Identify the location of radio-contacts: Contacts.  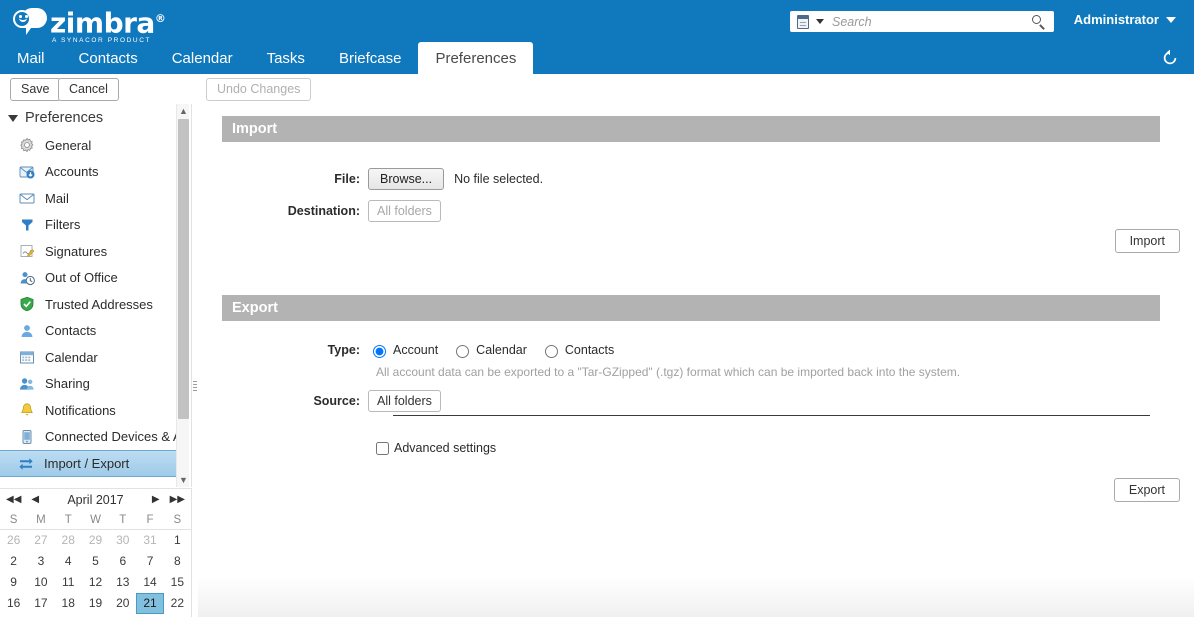
(577, 350).